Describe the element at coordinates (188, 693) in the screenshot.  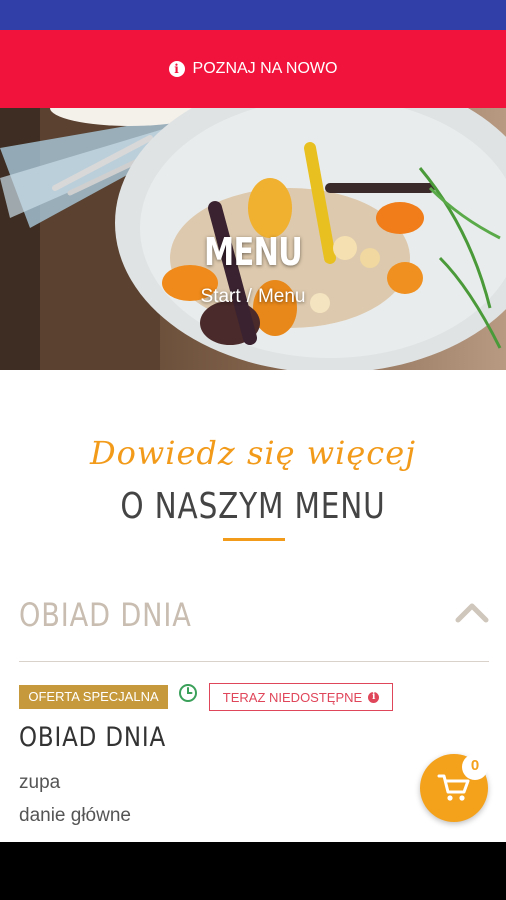
I see `clock-icon` at that location.